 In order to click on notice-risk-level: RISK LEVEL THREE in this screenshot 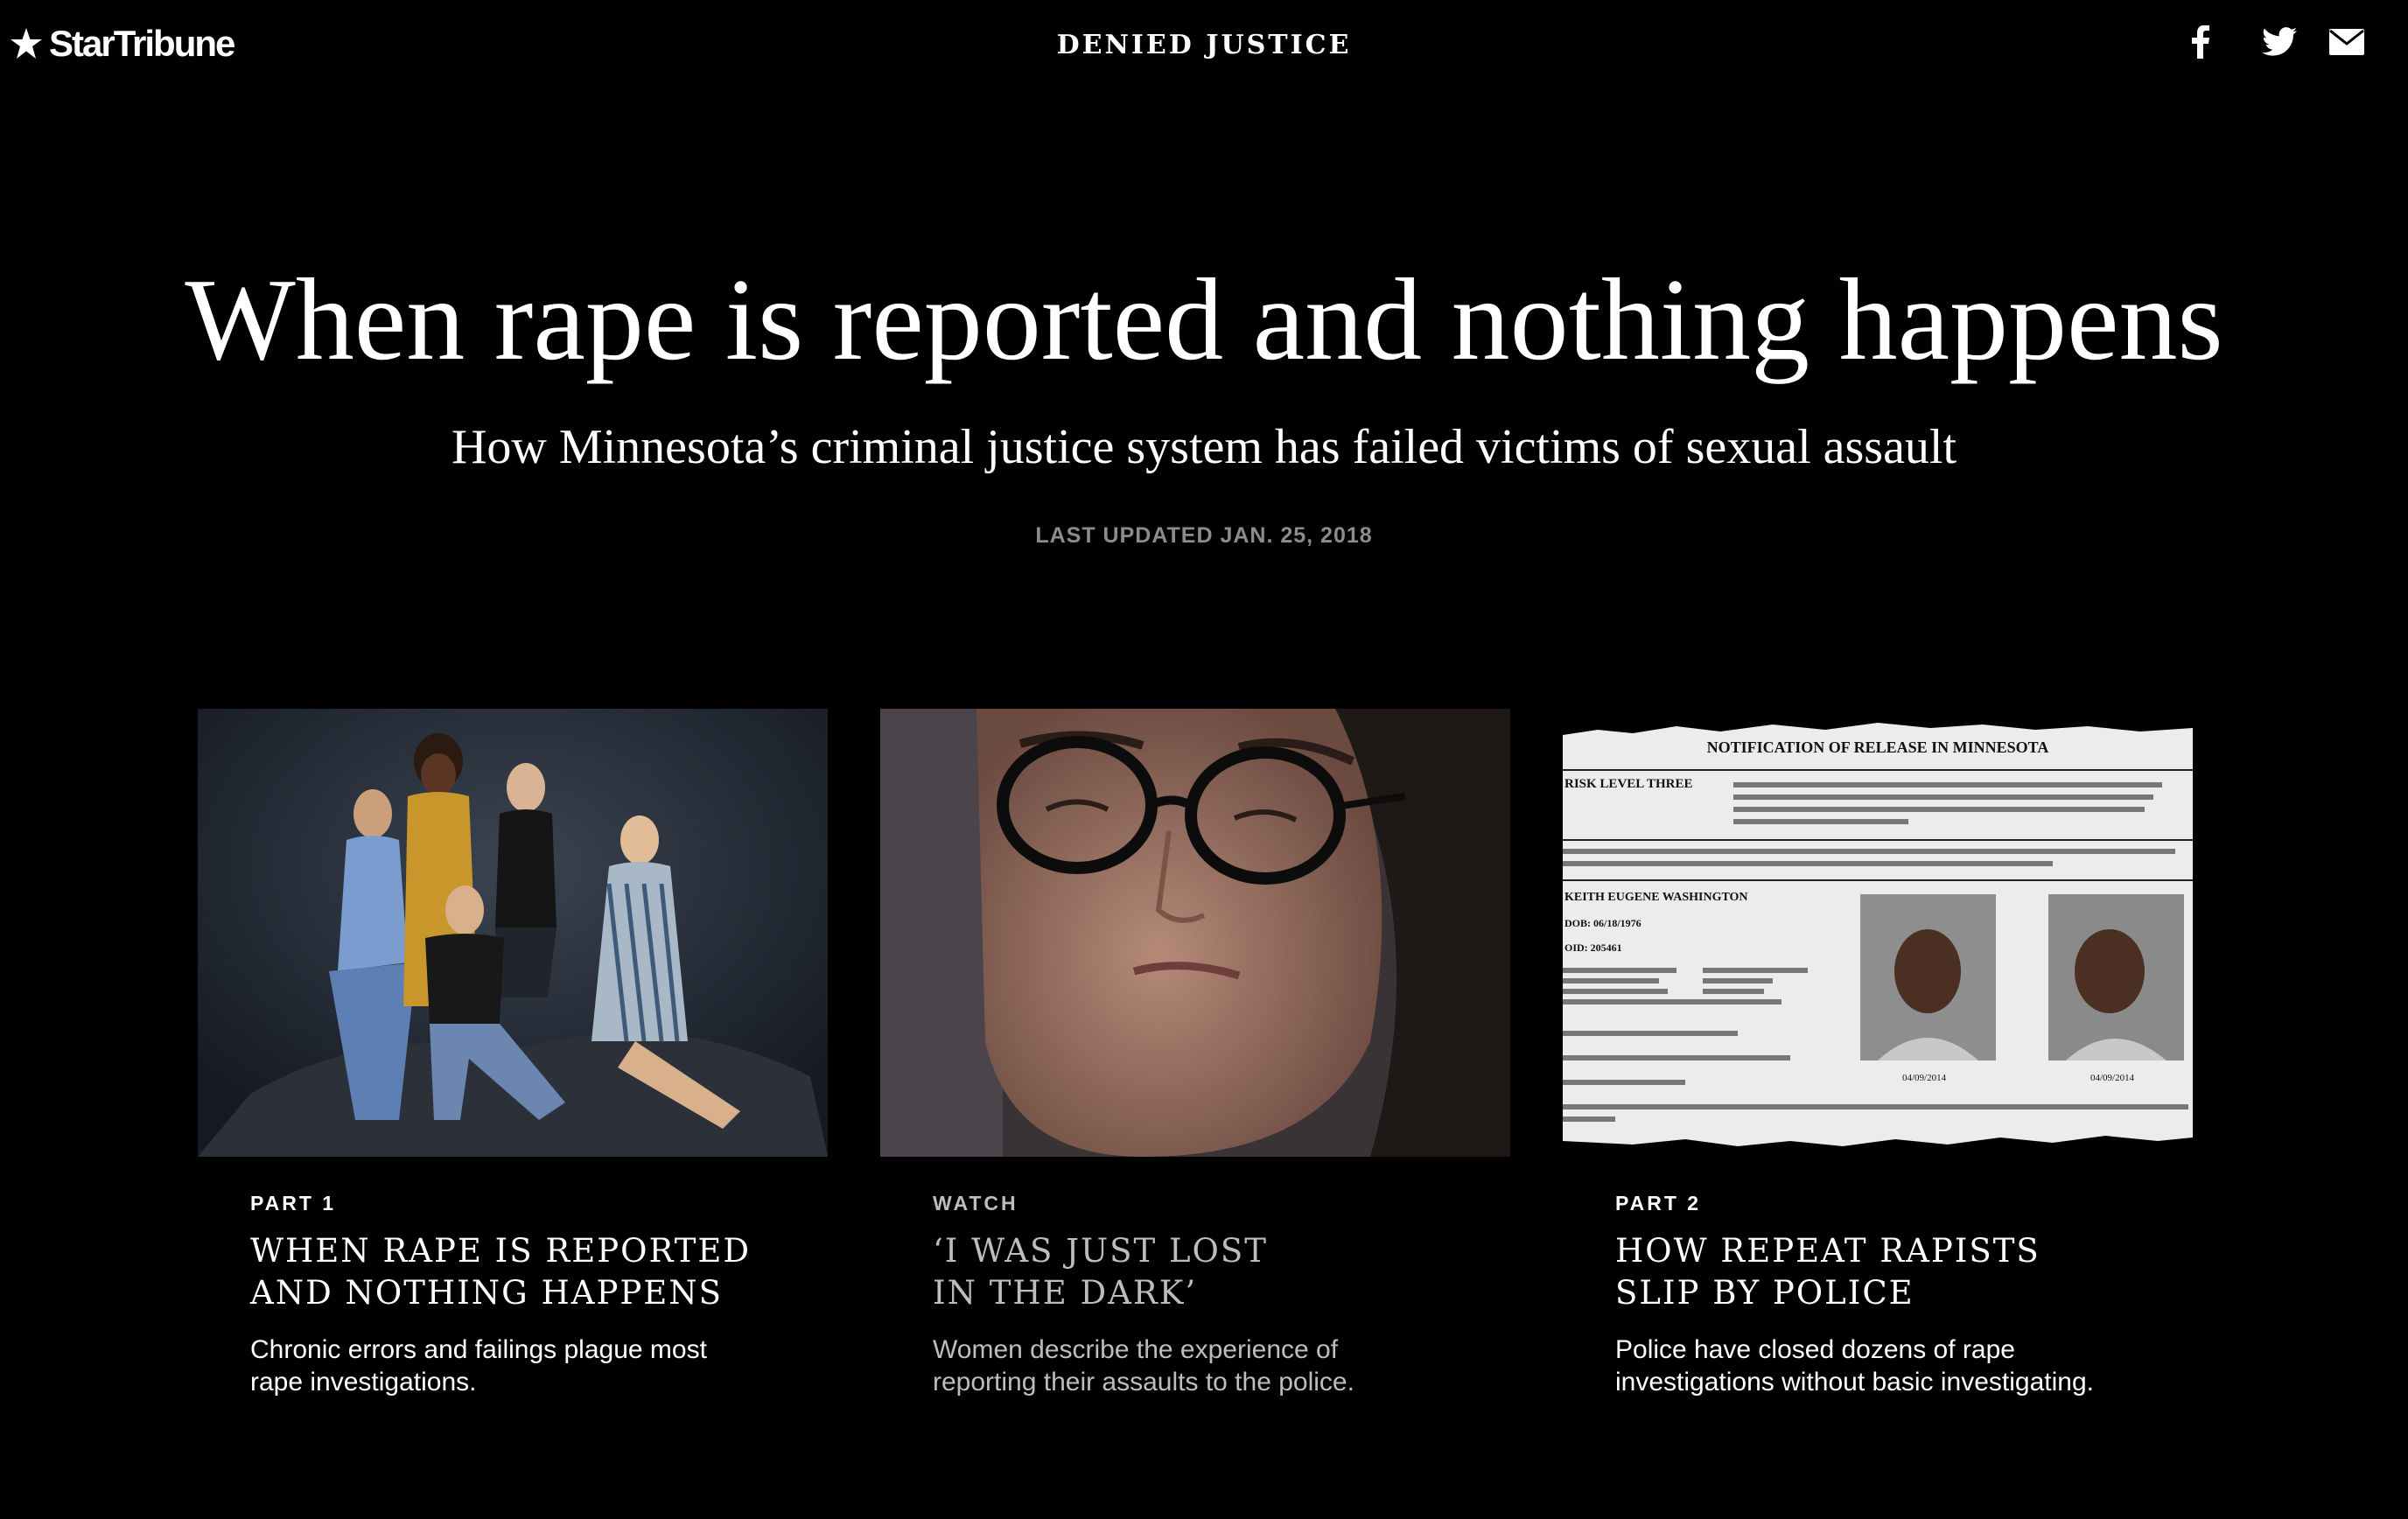, I will do `click(1628, 784)`.